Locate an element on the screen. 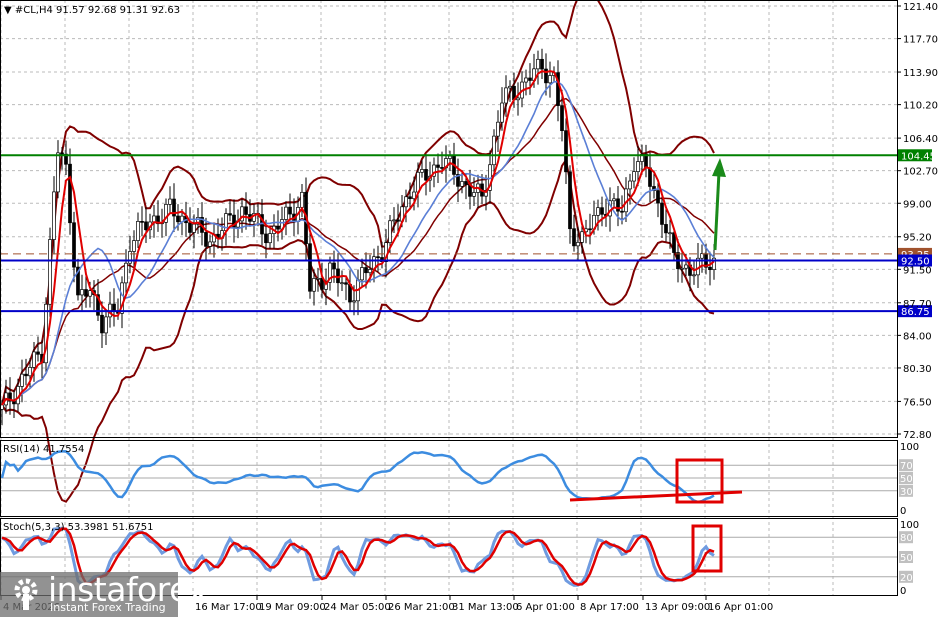 The width and height of the screenshot is (938, 617). instaforex-logo: instaforex Instant Forex Trading is located at coordinates (104, 593).